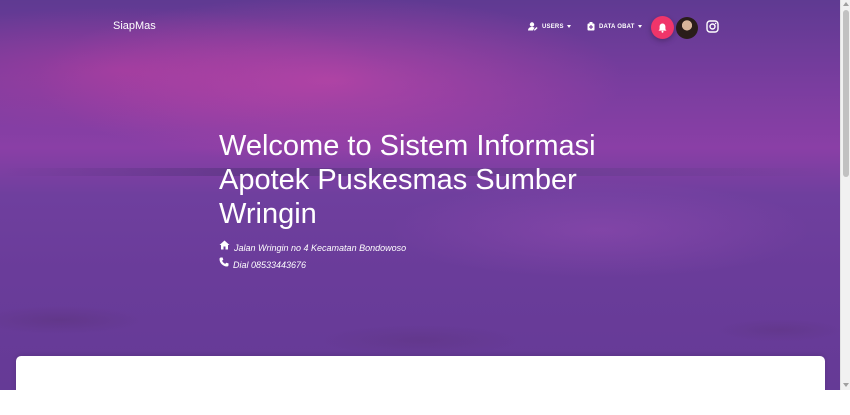  What do you see at coordinates (553, 26) in the screenshot?
I see `nav-users-label: USERS` at bounding box center [553, 26].